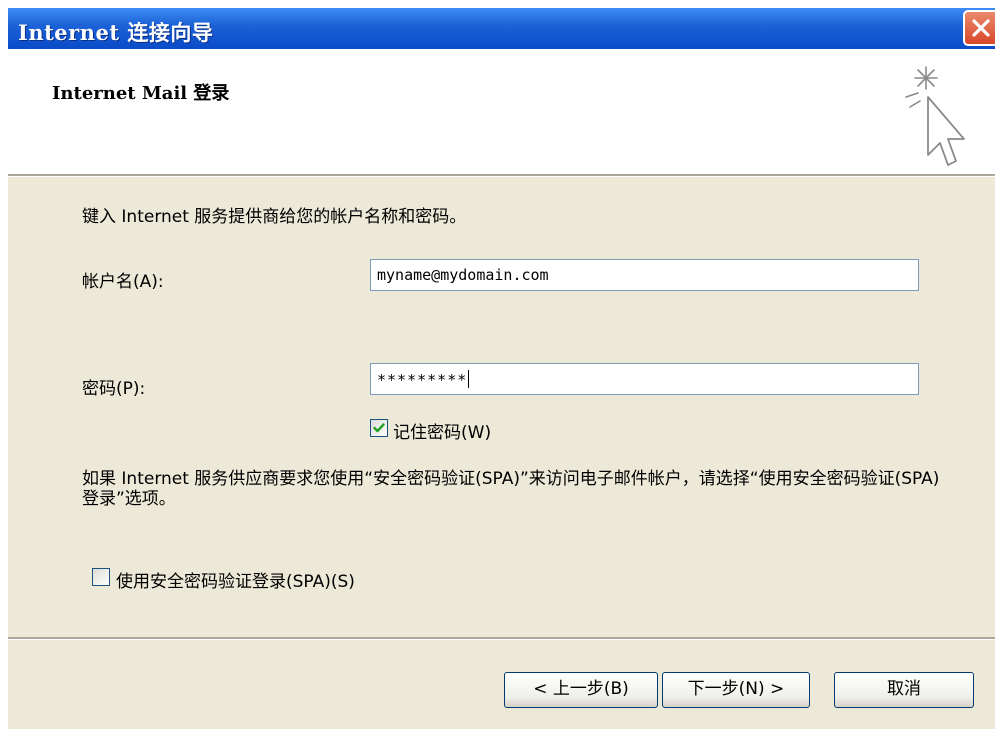 This screenshot has height=729, width=995. What do you see at coordinates (422, 380) in the screenshot?
I see `password-value: *********` at bounding box center [422, 380].